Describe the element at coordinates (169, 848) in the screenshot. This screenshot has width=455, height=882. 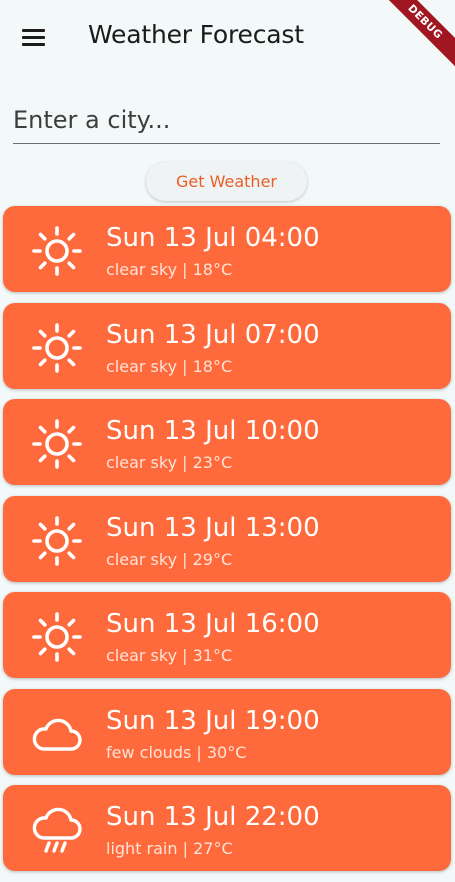
I see `forecast-summary: light rain | 27°C` at that location.